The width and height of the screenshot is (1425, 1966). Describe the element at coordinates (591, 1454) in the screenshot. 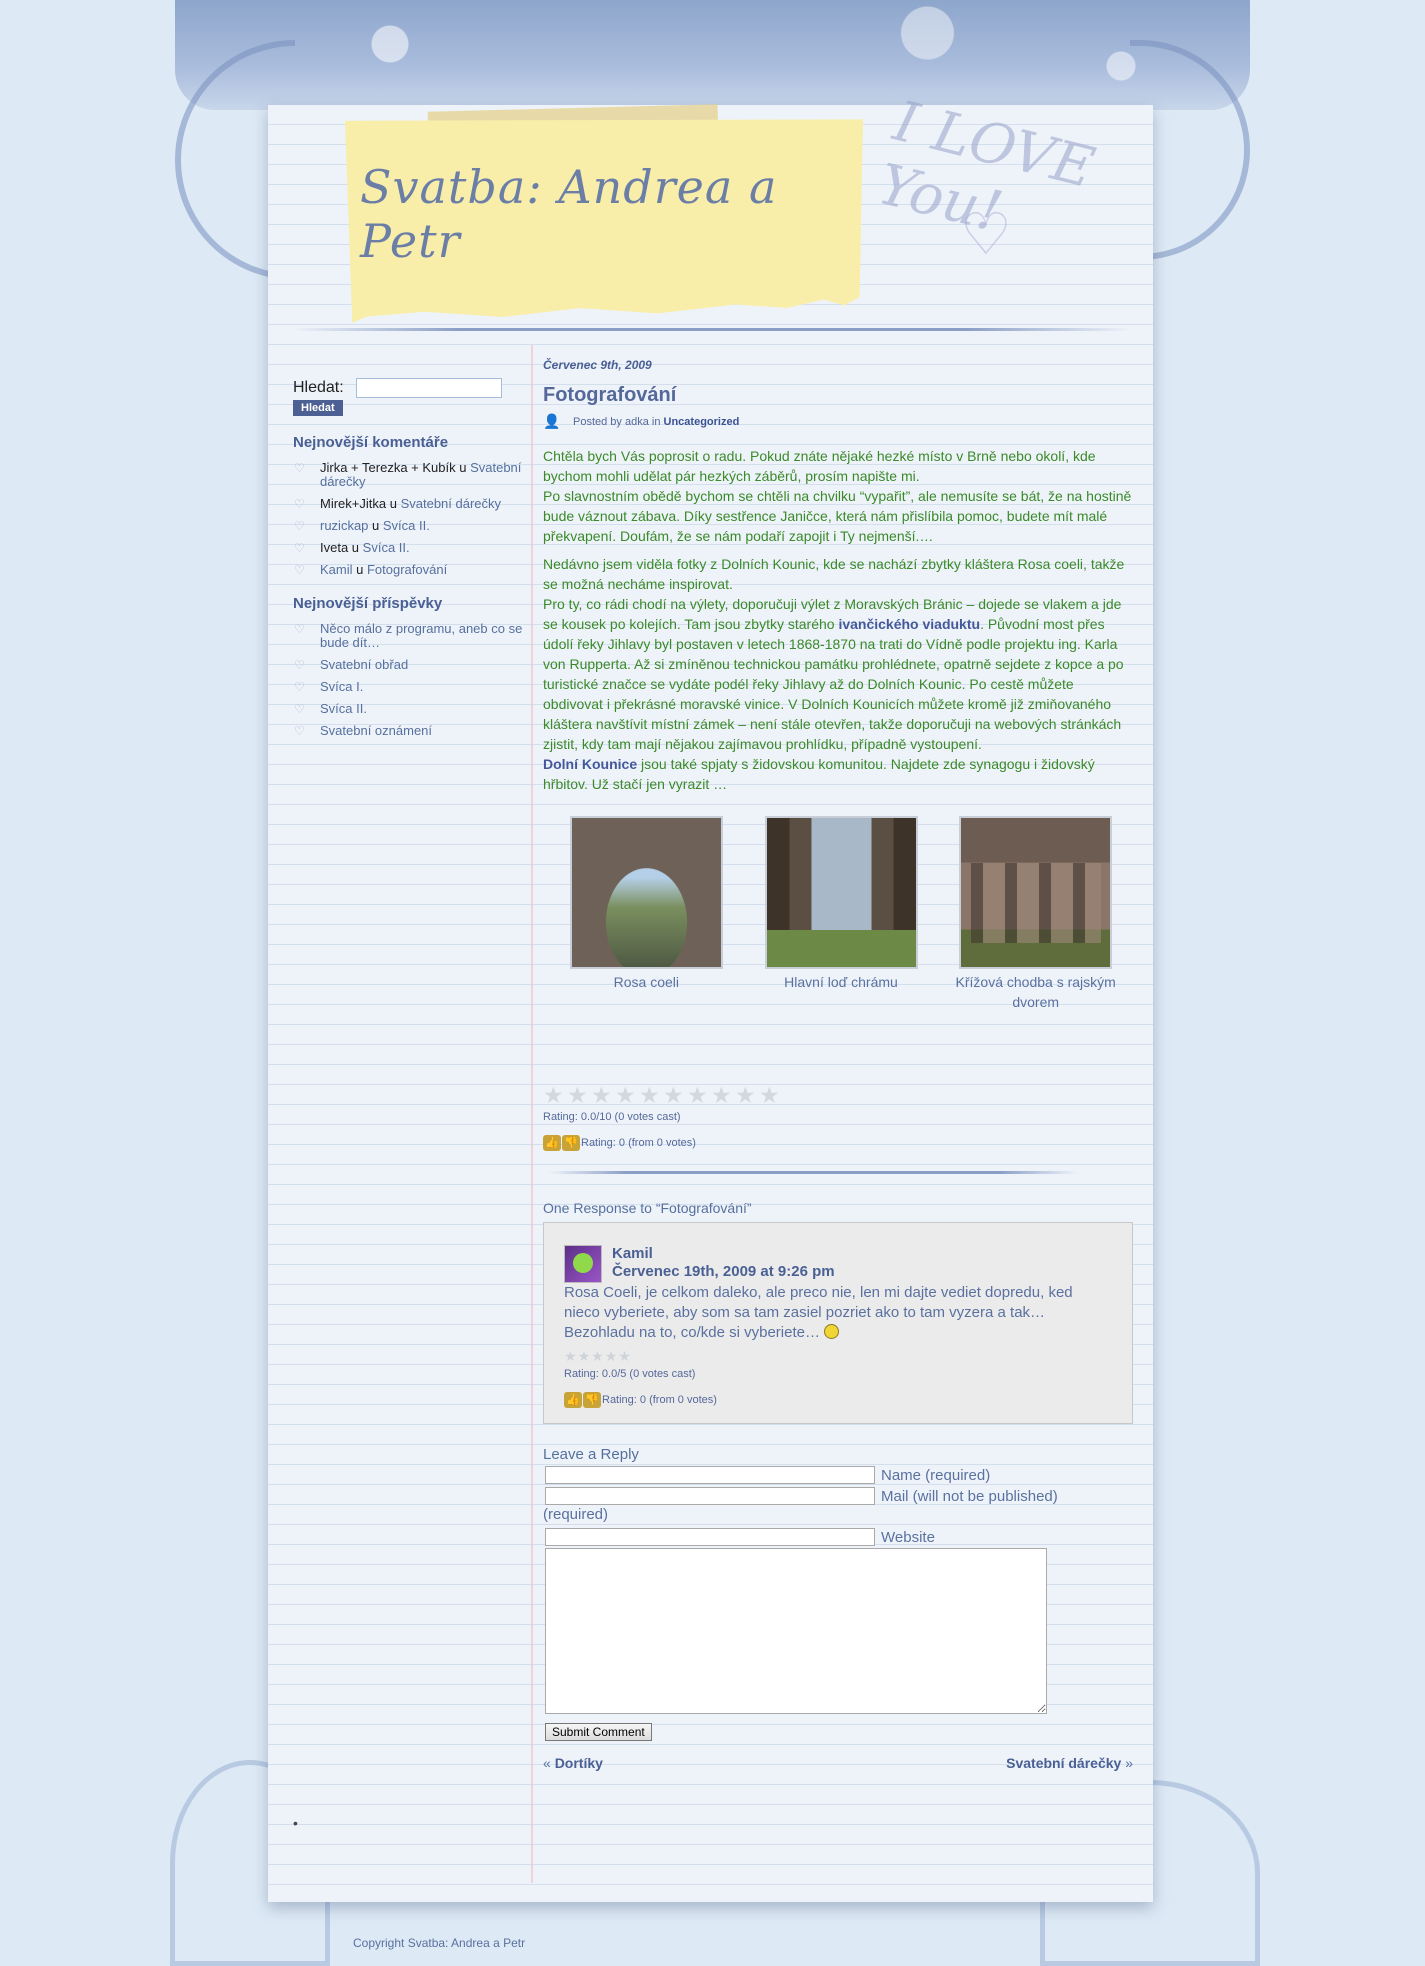

I see `reply-heading: Leave a Reply` at that location.